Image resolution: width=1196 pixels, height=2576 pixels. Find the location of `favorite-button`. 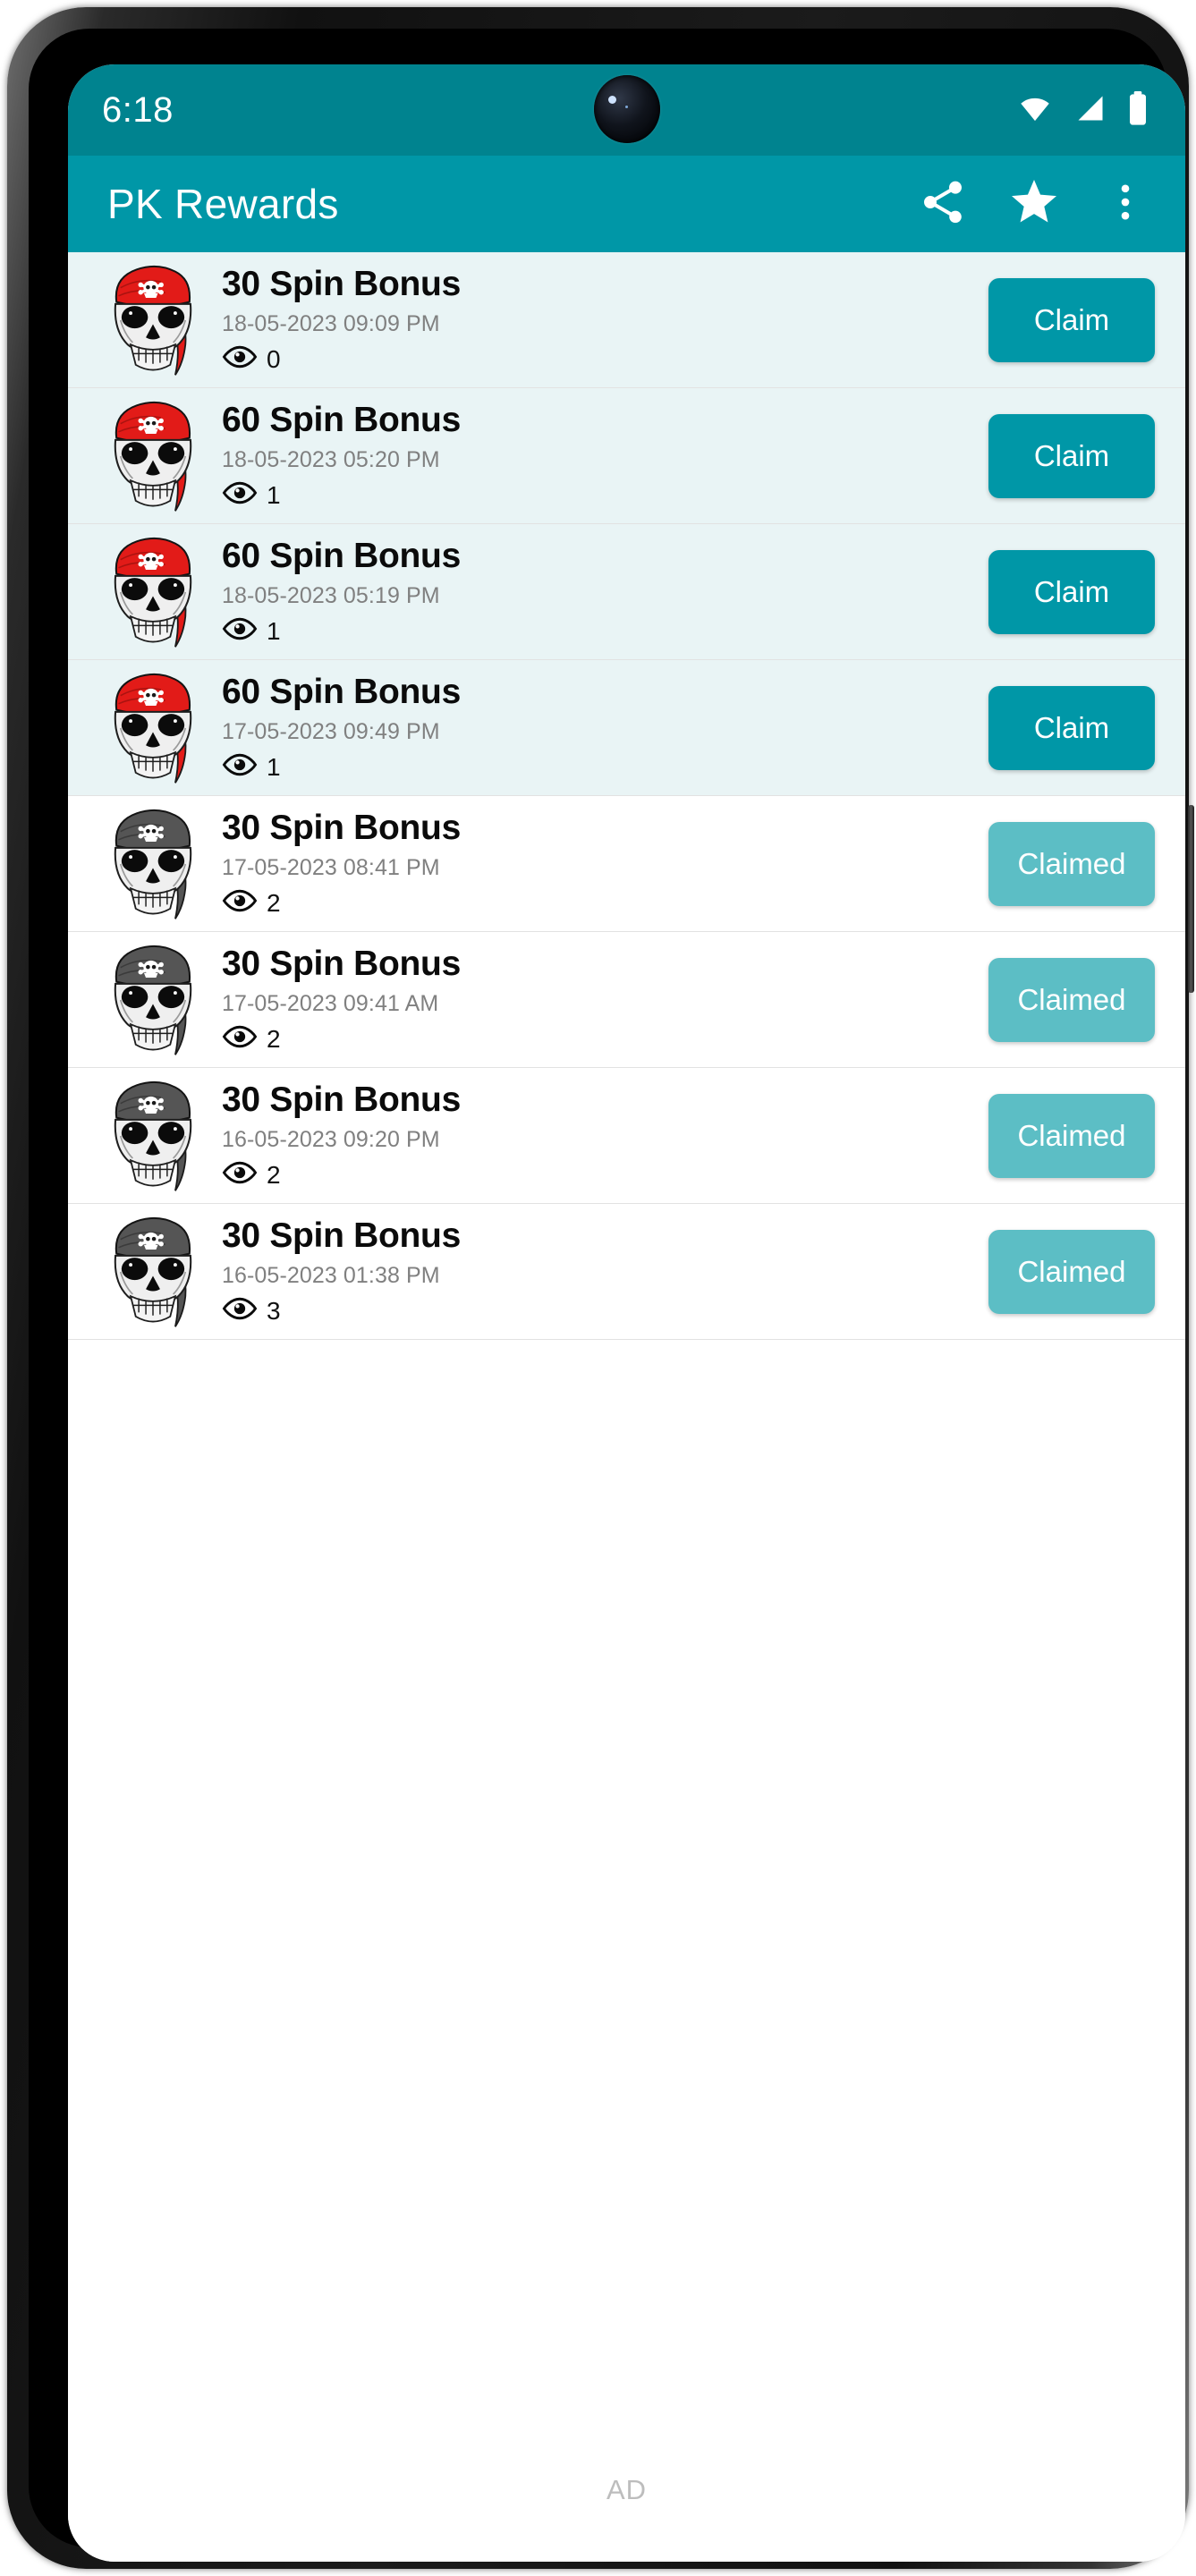

favorite-button is located at coordinates (1034, 203).